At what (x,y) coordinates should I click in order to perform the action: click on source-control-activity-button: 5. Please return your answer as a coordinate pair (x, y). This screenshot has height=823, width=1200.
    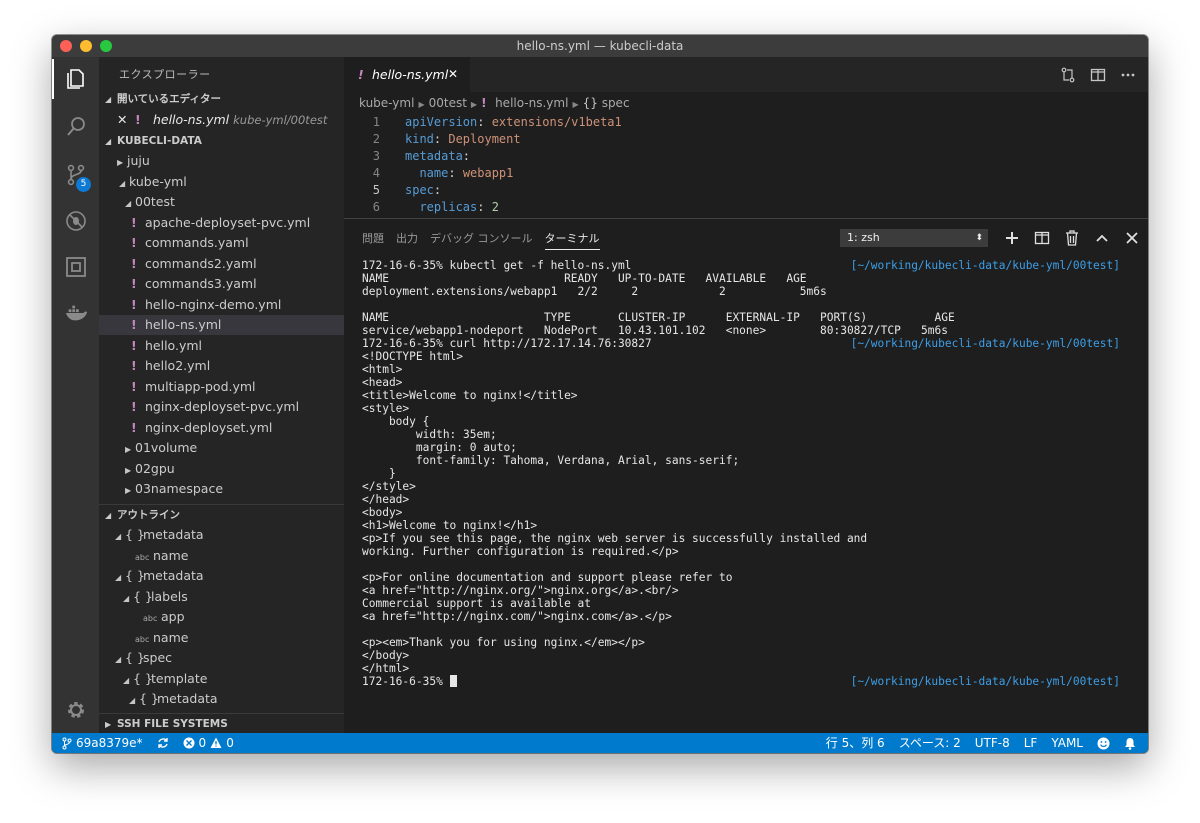
    Looking at the image, I should click on (75, 175).